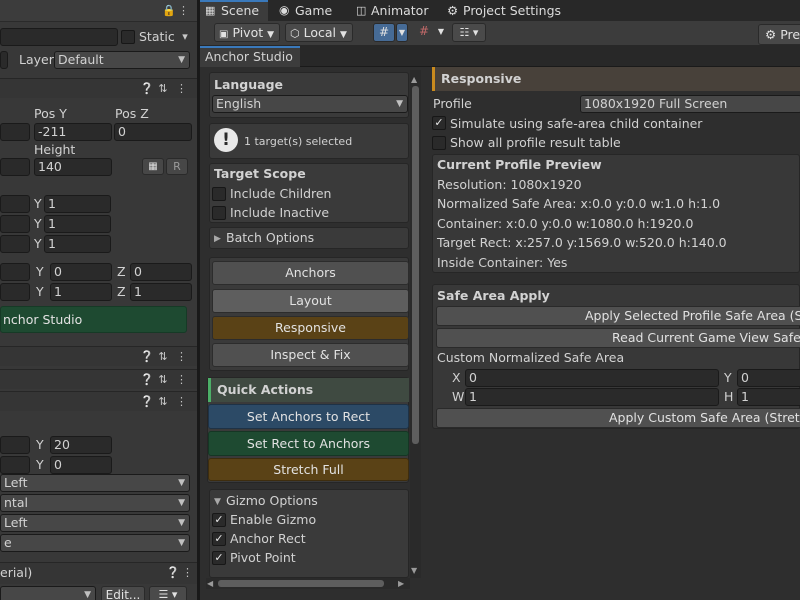 Image resolution: width=800 pixels, height=600 pixels. Describe the element at coordinates (15, 204) in the screenshot. I see `row-1-x-field` at that location.